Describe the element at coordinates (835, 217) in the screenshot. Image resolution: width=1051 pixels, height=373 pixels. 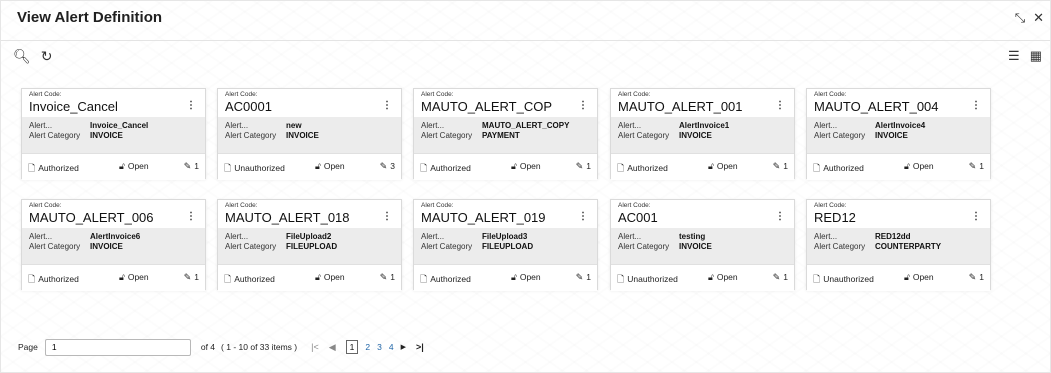
I see `alert-code-value: RED12` at that location.